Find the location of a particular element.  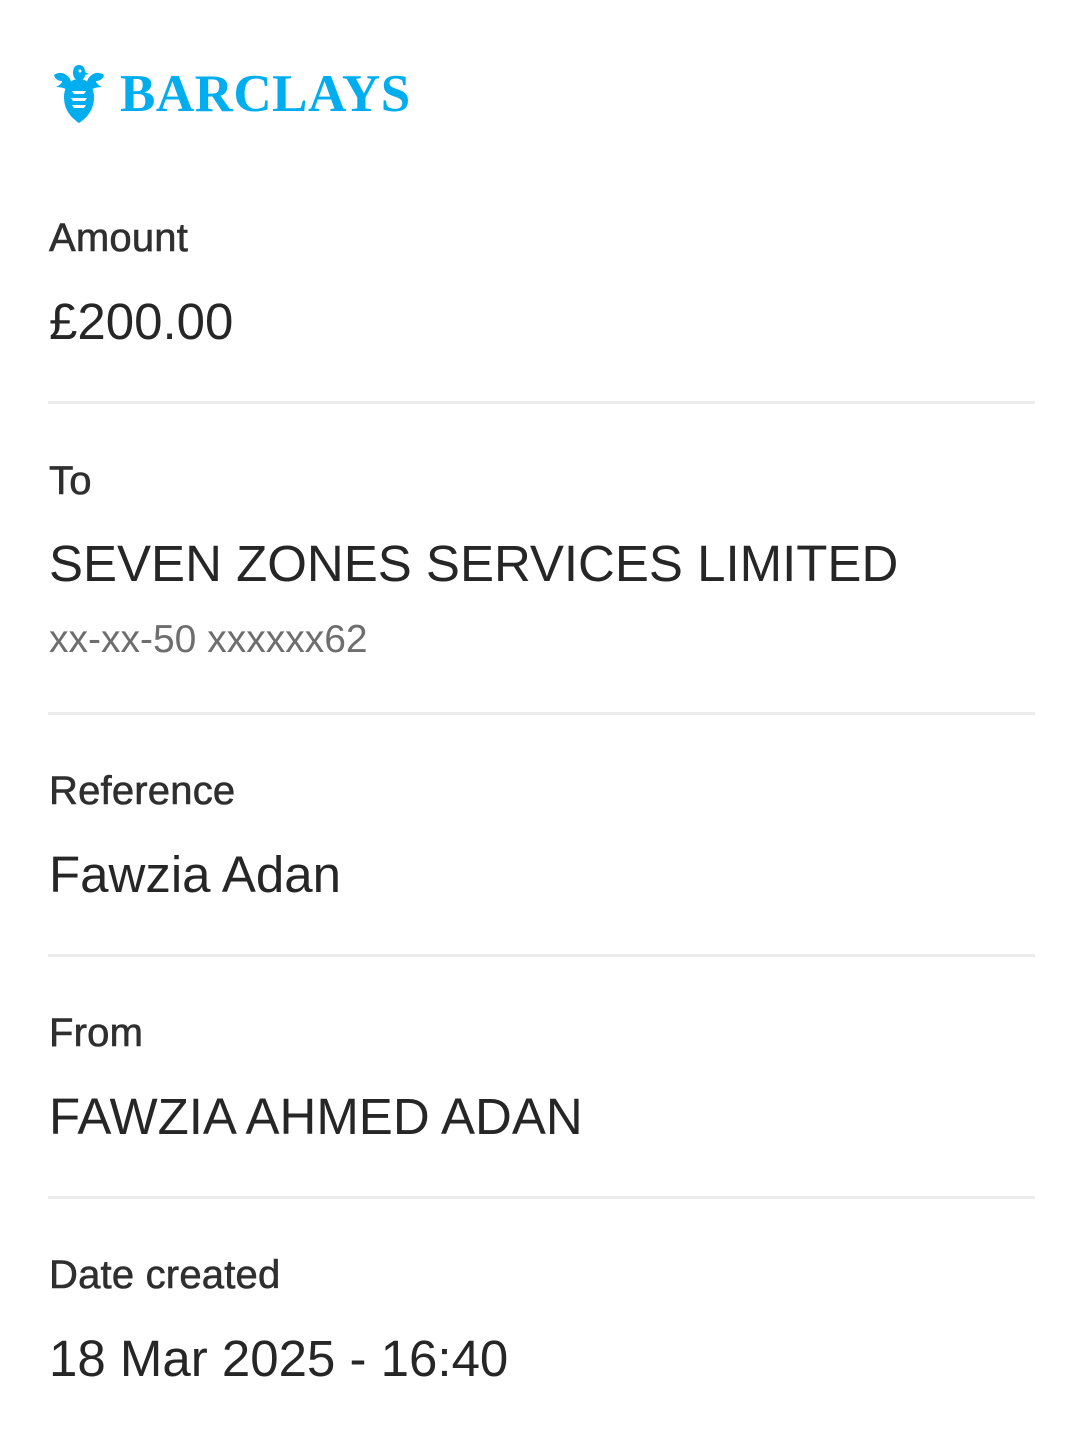

to-label: To is located at coordinates (70, 481).